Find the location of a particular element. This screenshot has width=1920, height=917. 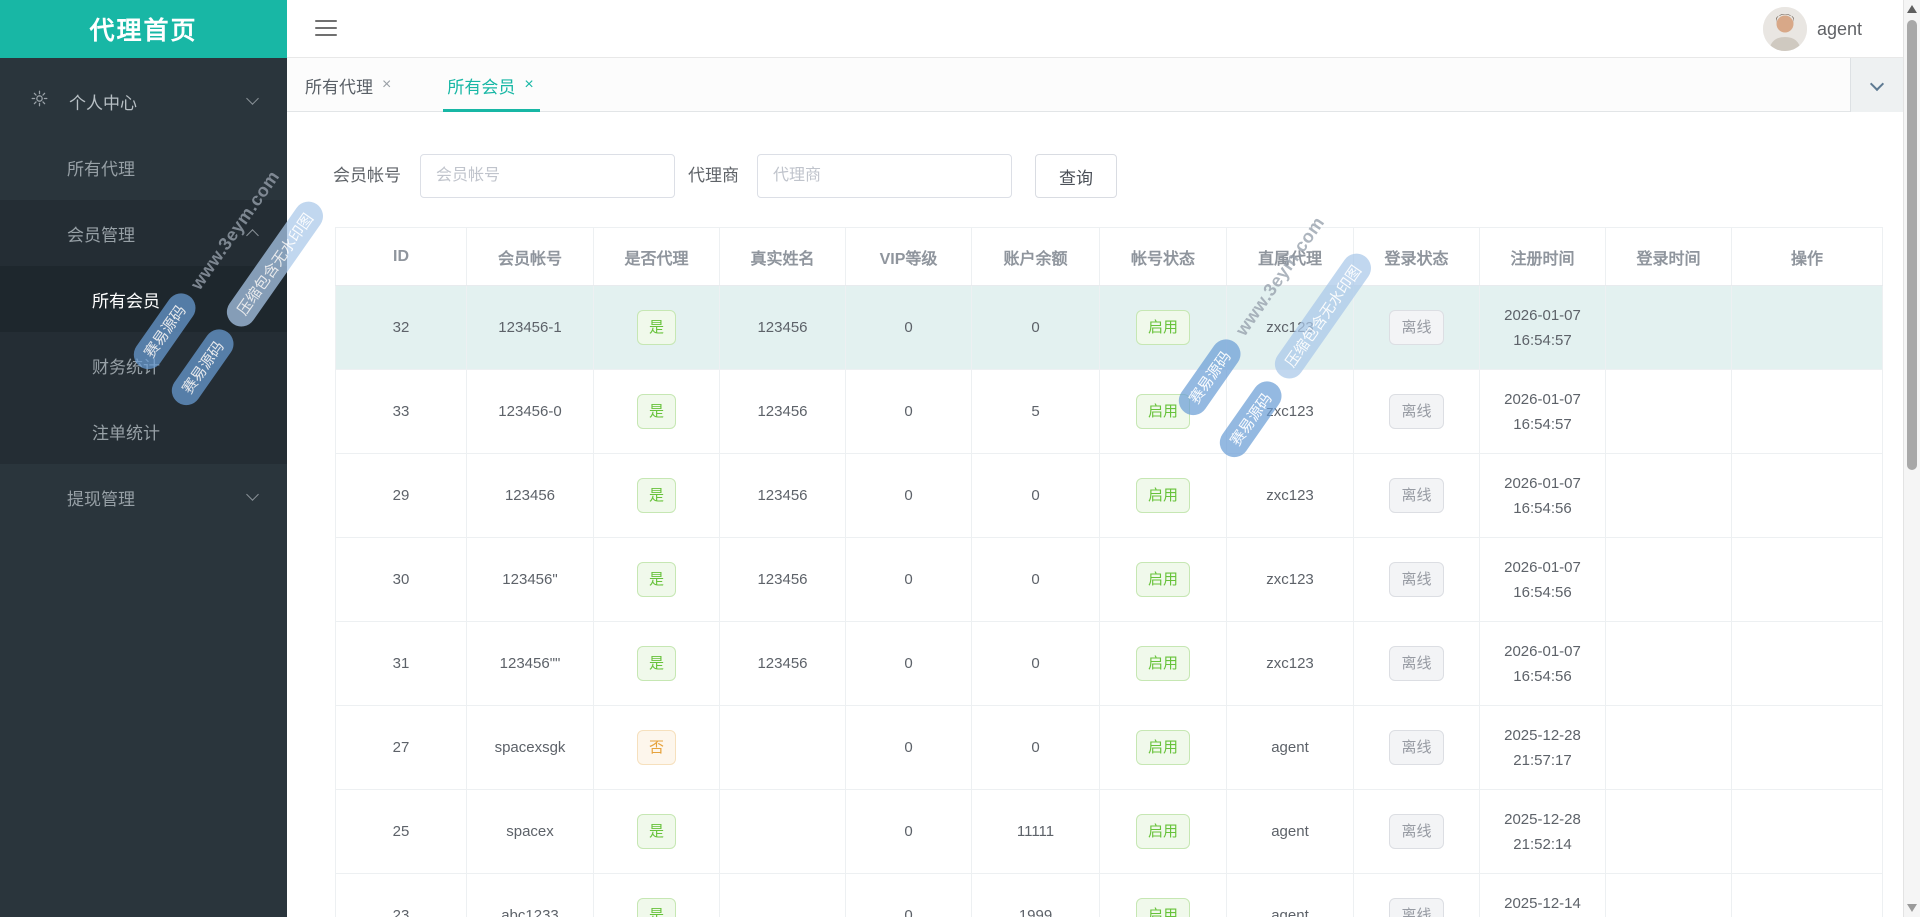

cell-register-time: 2025-12-28 21:52:14 is located at coordinates (1542, 831).